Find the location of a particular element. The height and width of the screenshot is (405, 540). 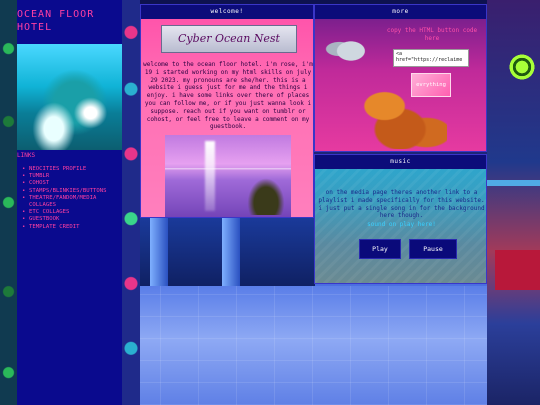

list-item: • ETC COLLAGES is located at coordinates (46, 212).